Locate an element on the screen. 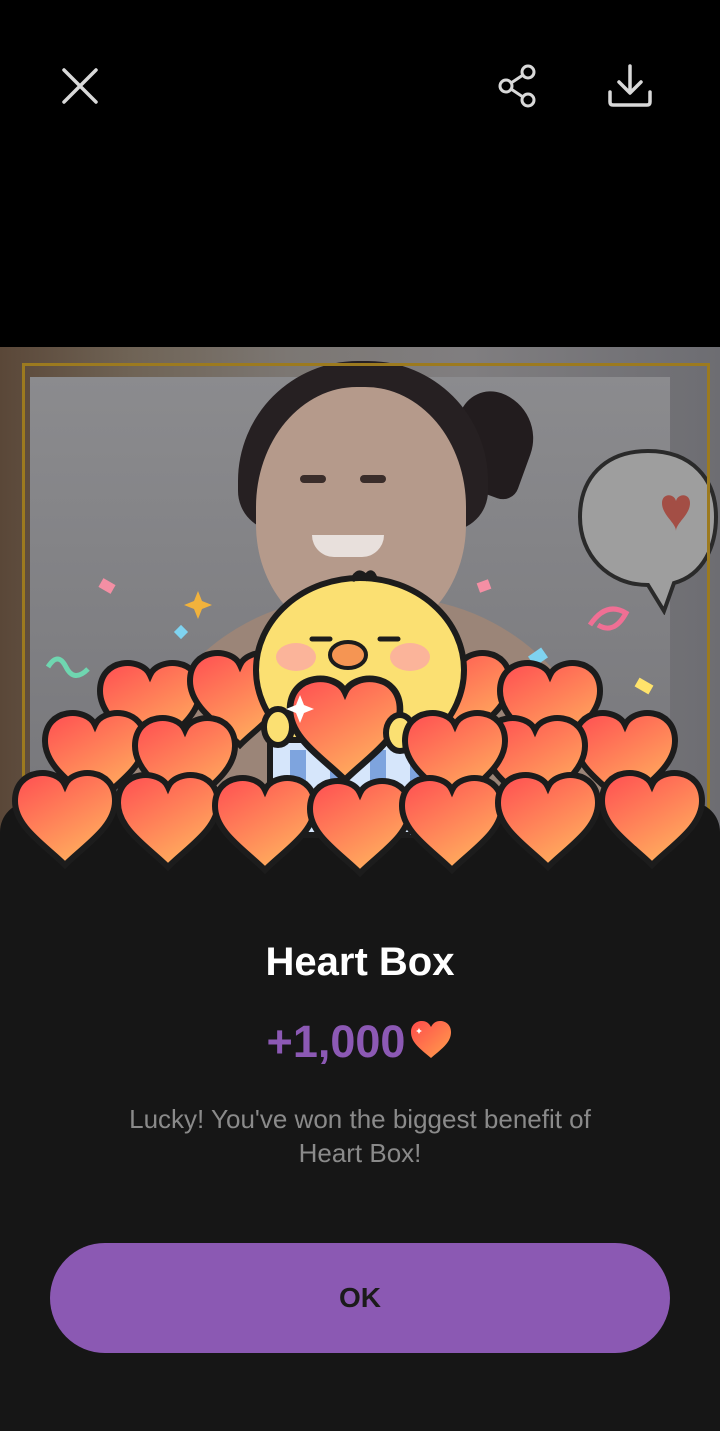 The image size is (720, 1431). top-bar is located at coordinates (360, 85).